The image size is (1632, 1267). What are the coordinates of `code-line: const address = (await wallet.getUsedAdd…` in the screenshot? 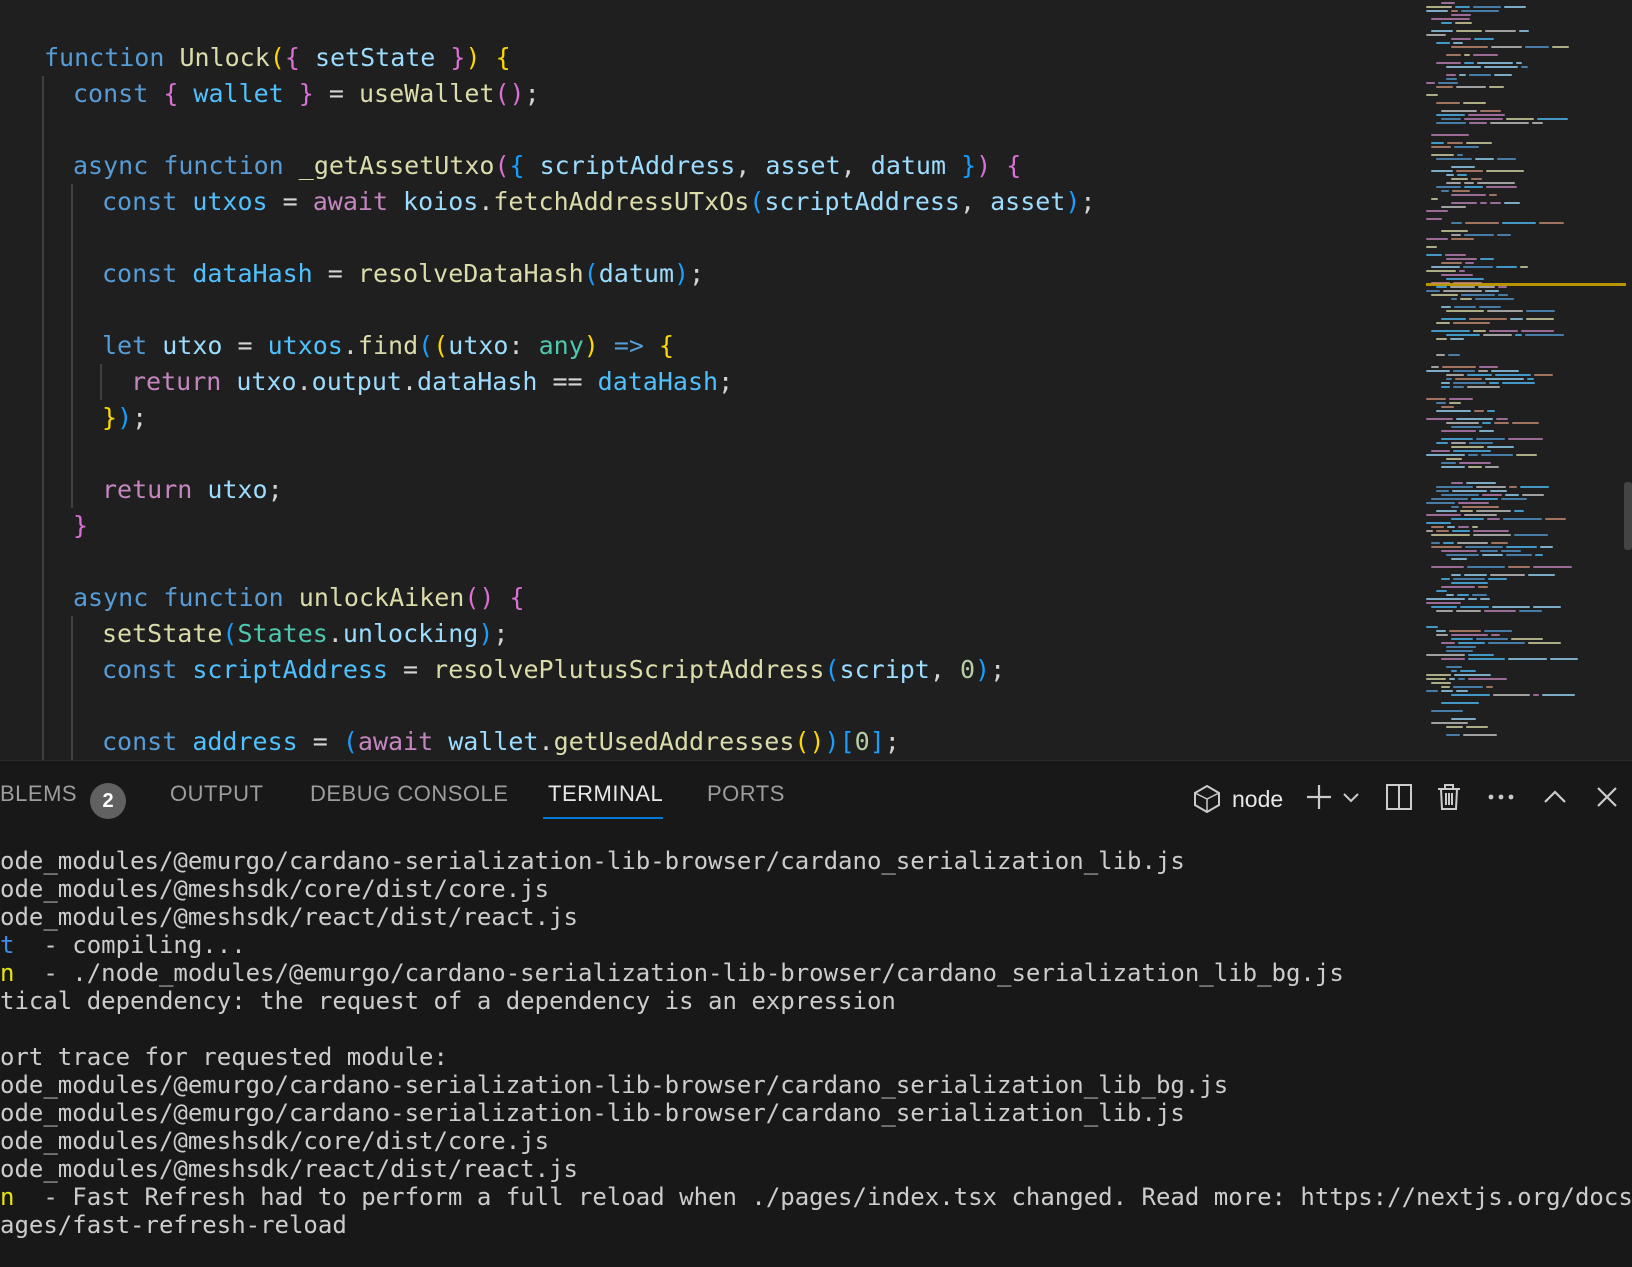 It's located at (501, 742).